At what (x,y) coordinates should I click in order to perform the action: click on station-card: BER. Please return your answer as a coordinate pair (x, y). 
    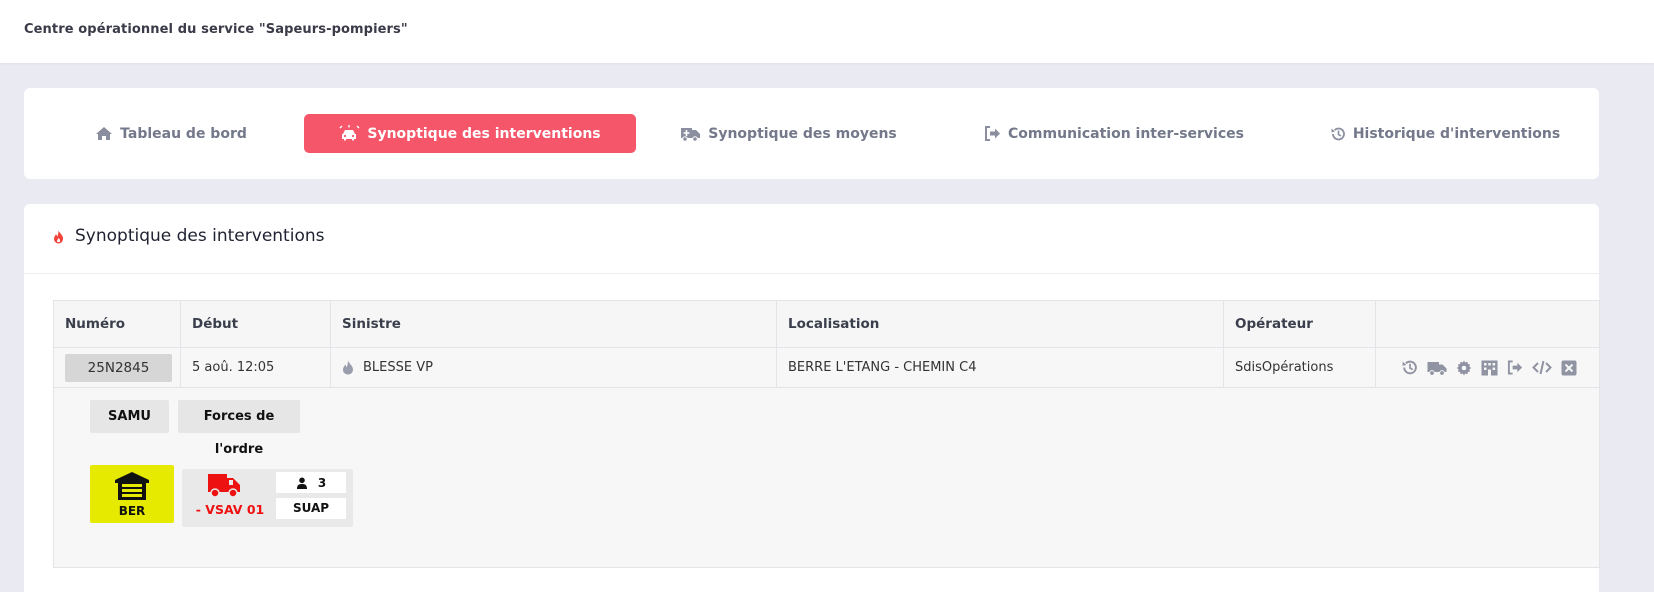
    Looking at the image, I should click on (132, 494).